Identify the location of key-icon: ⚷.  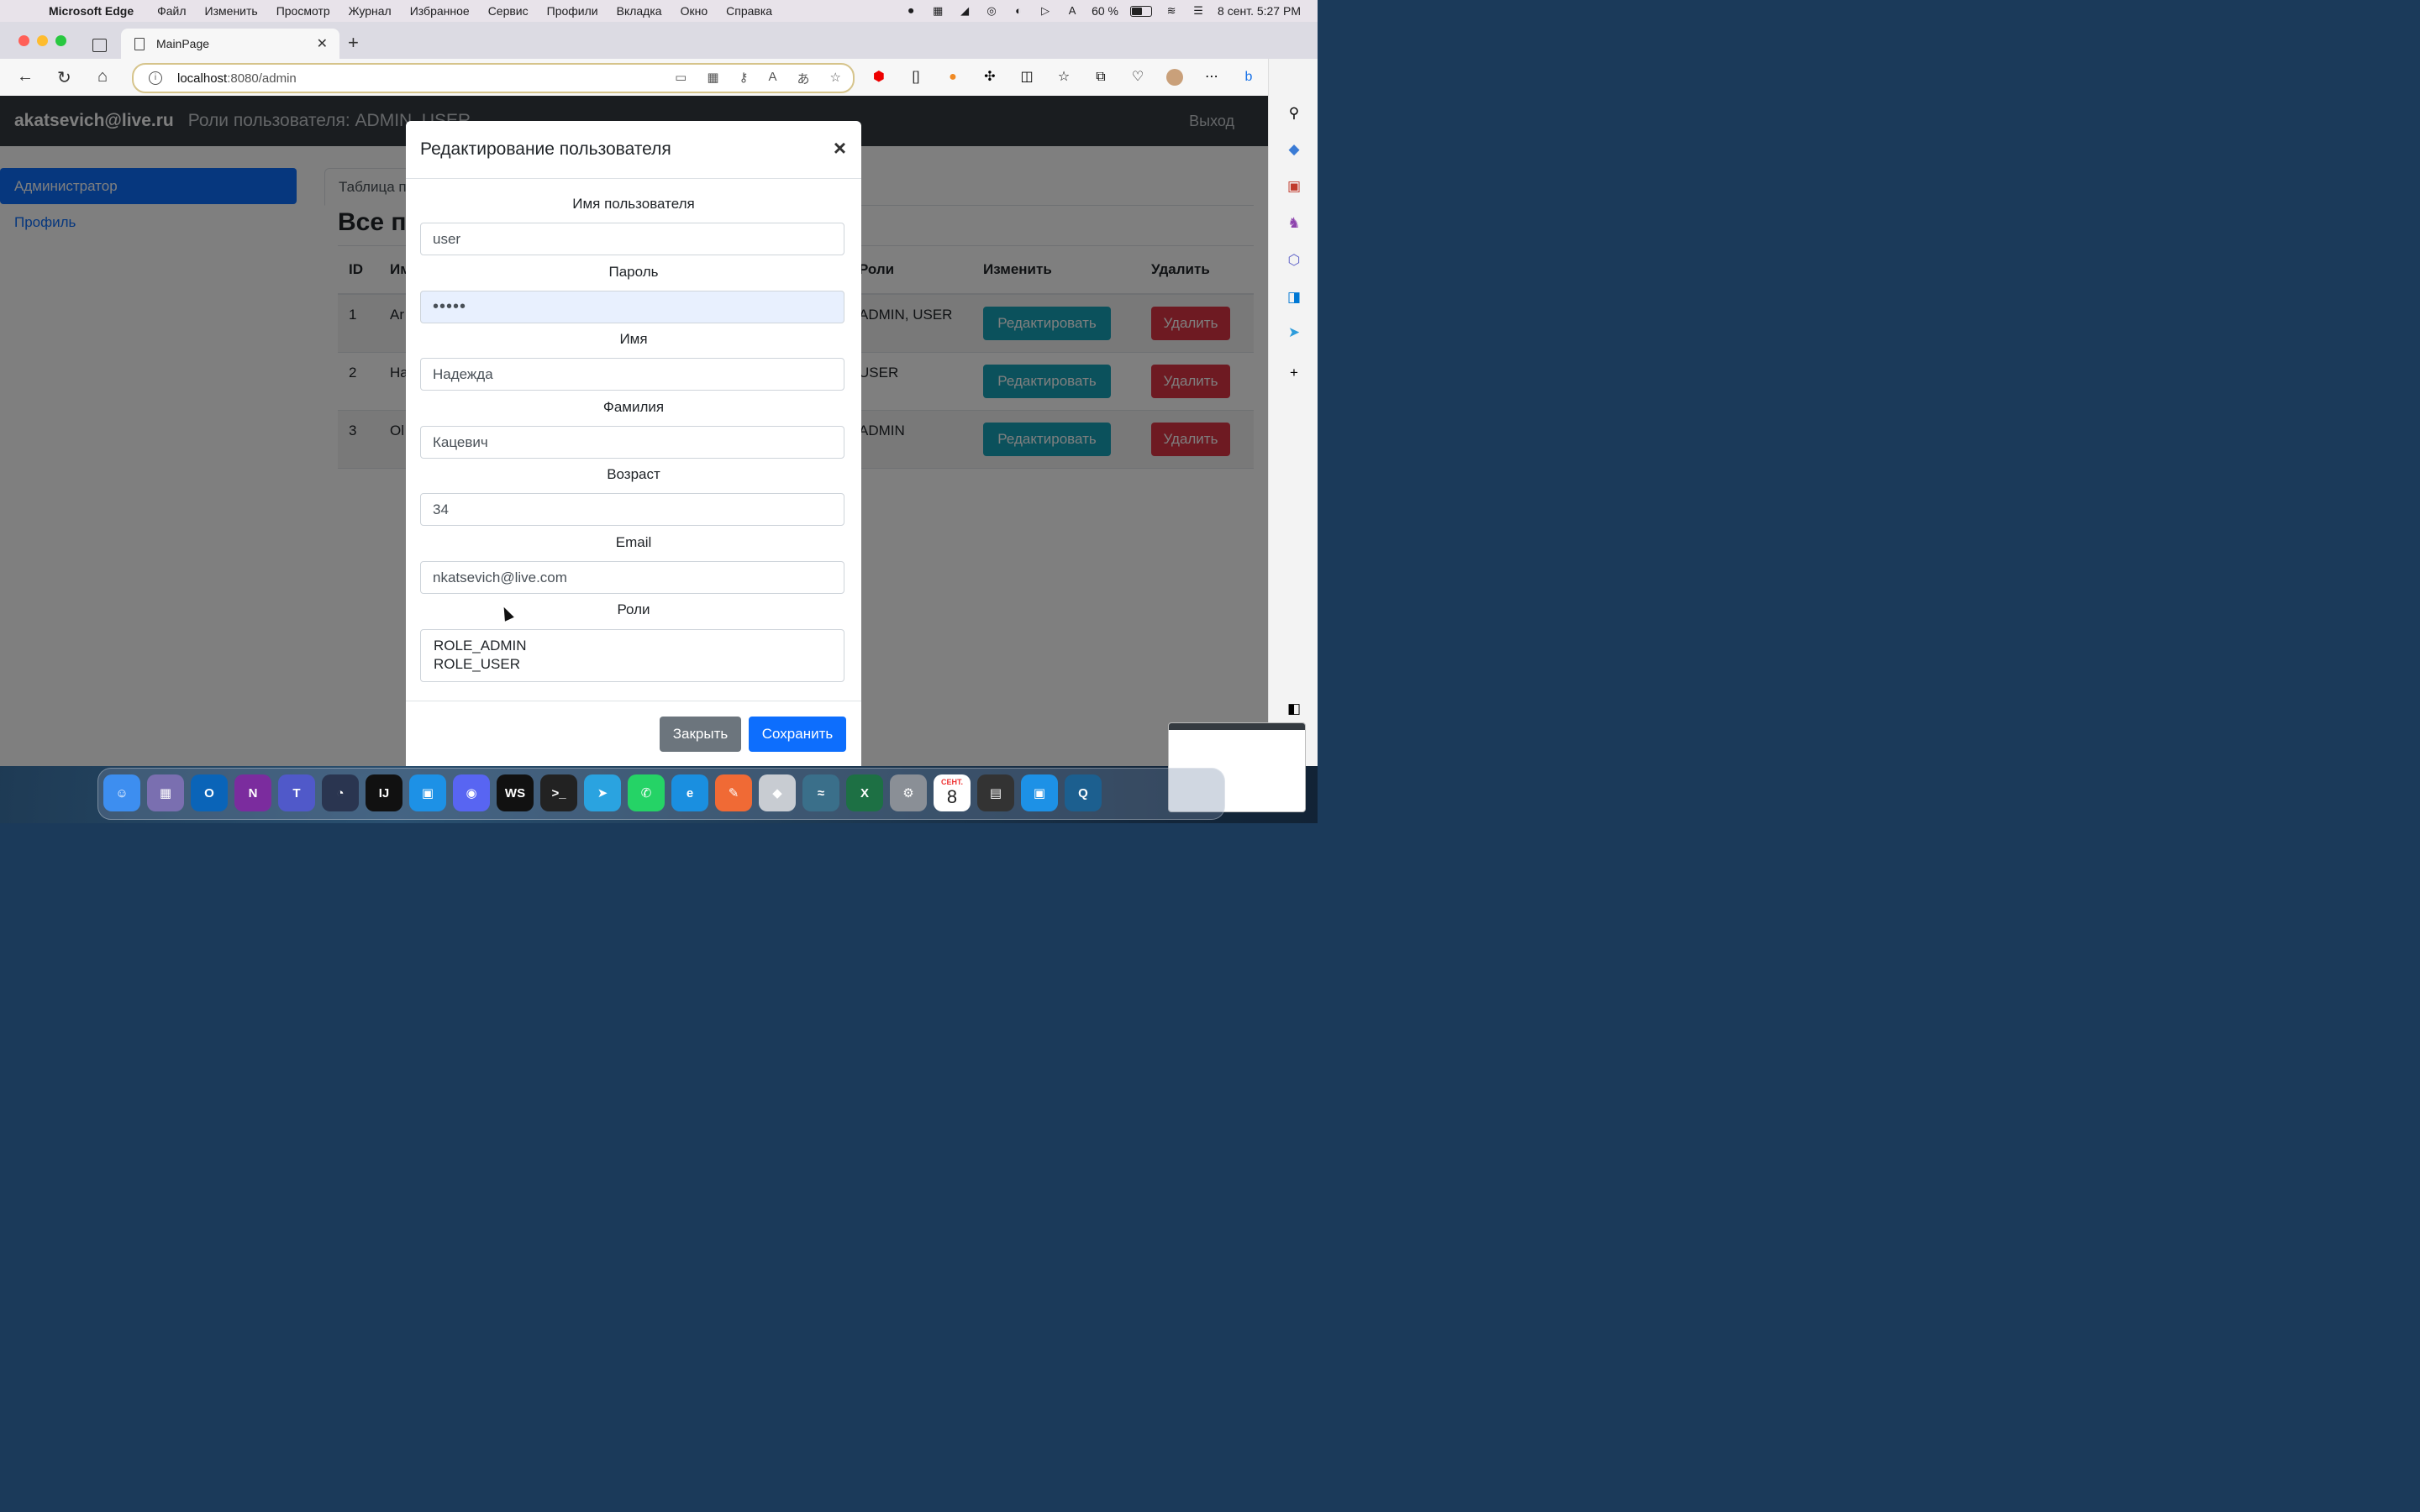
(744, 78).